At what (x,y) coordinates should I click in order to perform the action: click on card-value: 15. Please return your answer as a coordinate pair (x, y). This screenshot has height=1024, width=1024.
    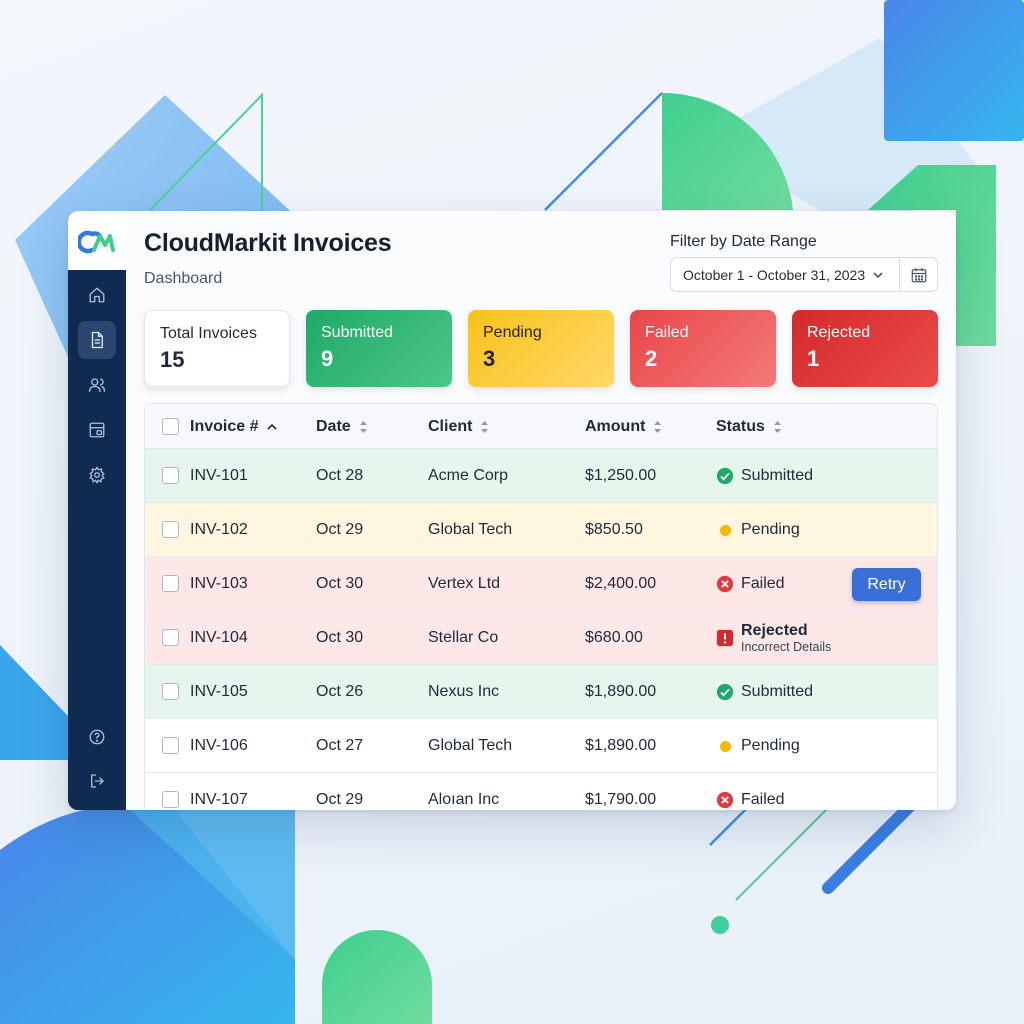
    Looking at the image, I should click on (172, 359).